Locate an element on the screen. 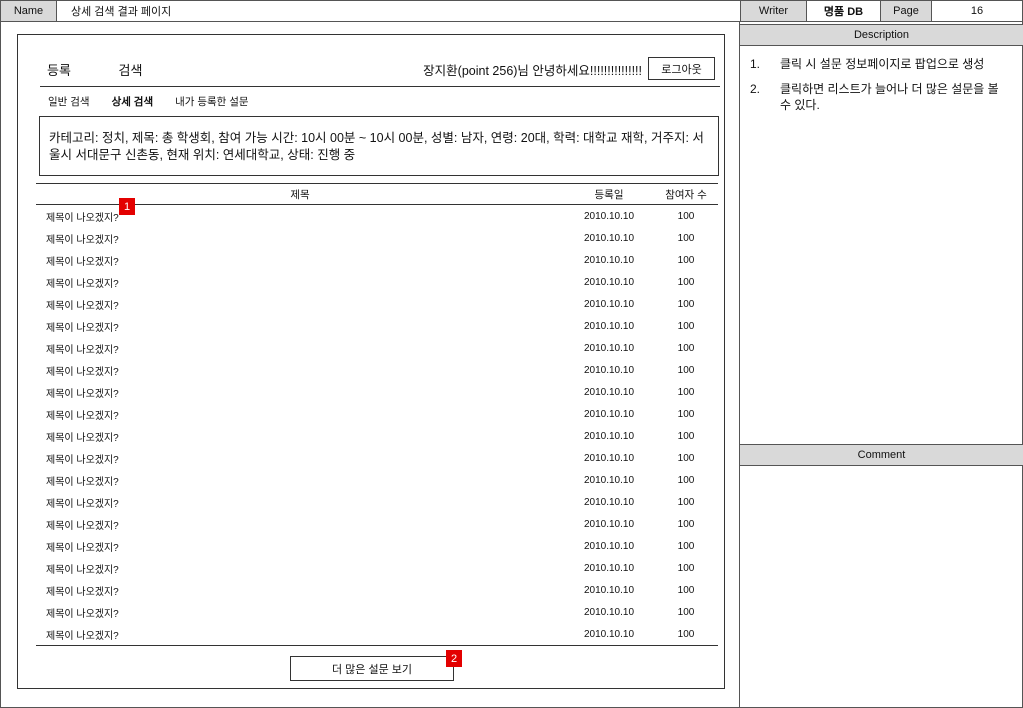 Image resolution: width=1023 pixels, height=708 pixels. name-label-cell: Name is located at coordinates (28, 11).